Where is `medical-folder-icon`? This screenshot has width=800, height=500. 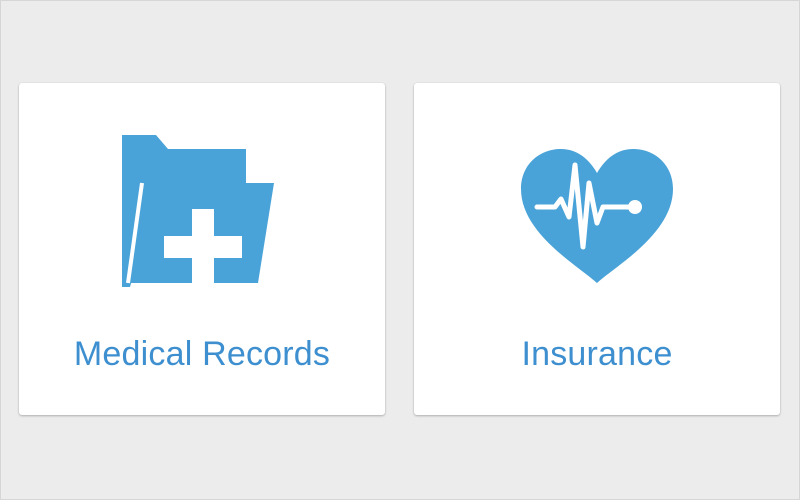 medical-folder-icon is located at coordinates (198, 211).